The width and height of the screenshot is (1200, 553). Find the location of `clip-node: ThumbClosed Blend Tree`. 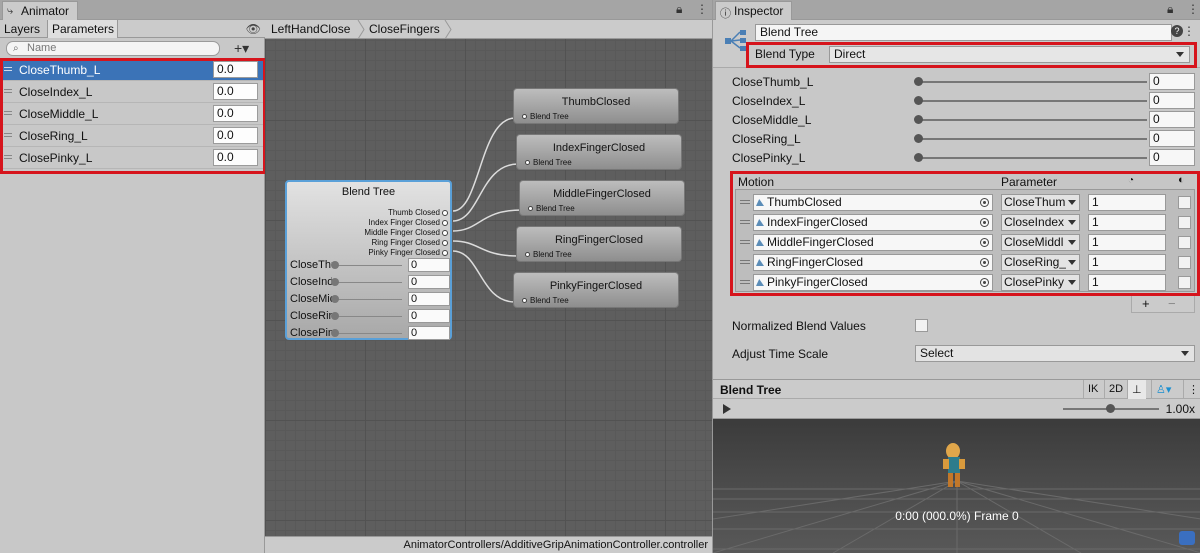

clip-node: ThumbClosed Blend Tree is located at coordinates (596, 106).